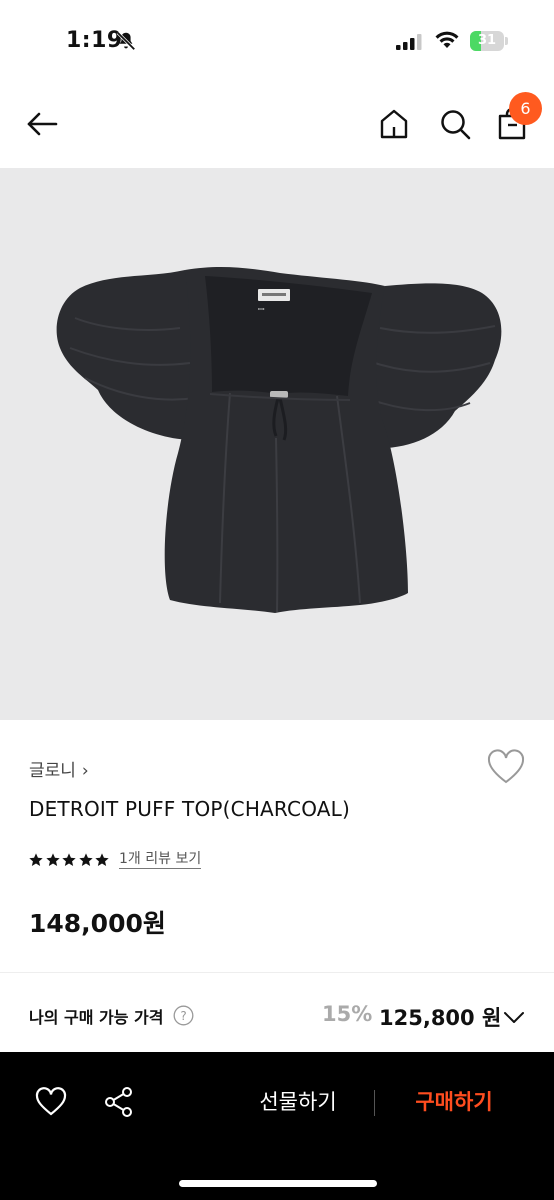 This screenshot has height=1200, width=554. What do you see at coordinates (51, 1102) in the screenshot?
I see `heart-icon` at bounding box center [51, 1102].